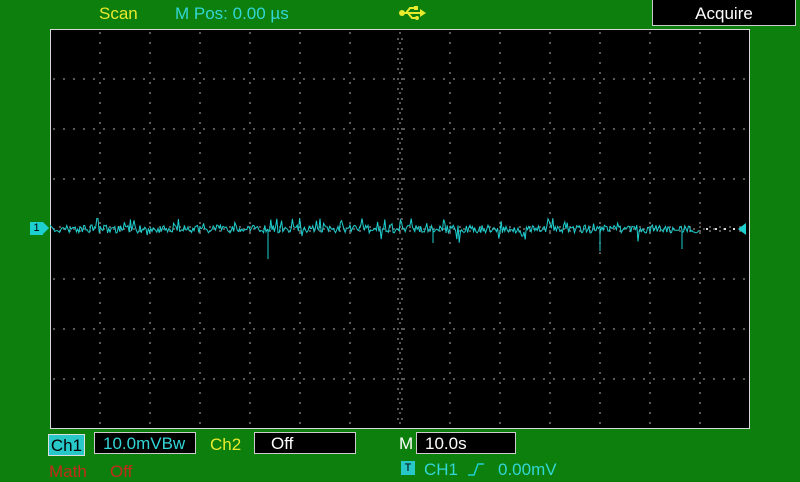 This screenshot has width=800, height=482. Describe the element at coordinates (412, 13) in the screenshot. I see `usb-icon` at that location.